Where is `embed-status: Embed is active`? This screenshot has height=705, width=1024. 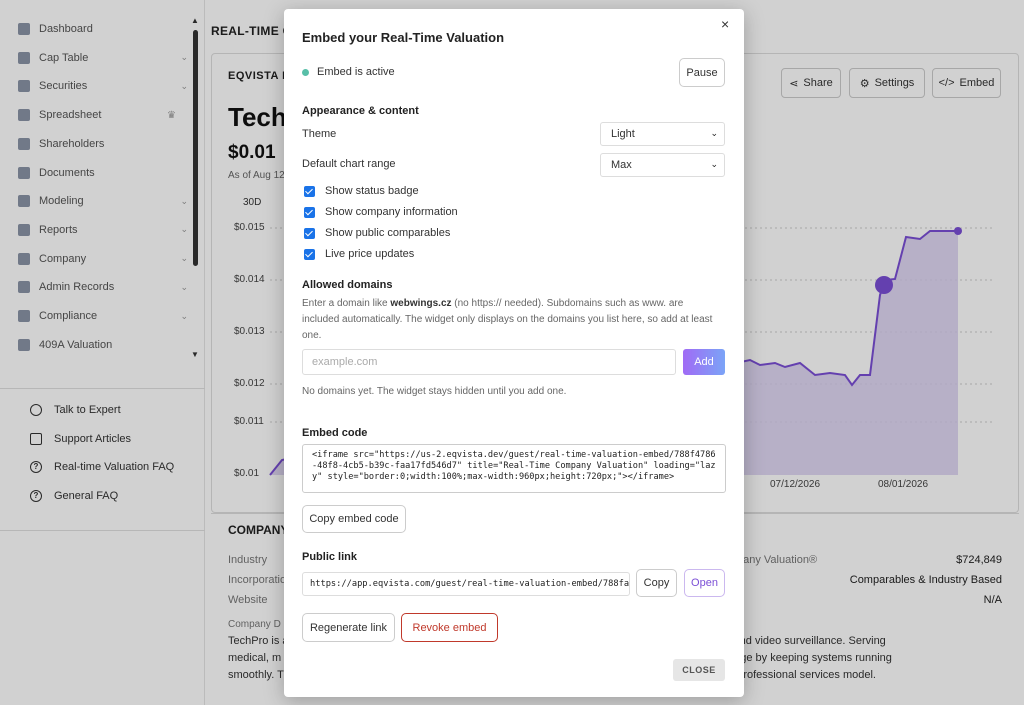 embed-status: Embed is active is located at coordinates (356, 72).